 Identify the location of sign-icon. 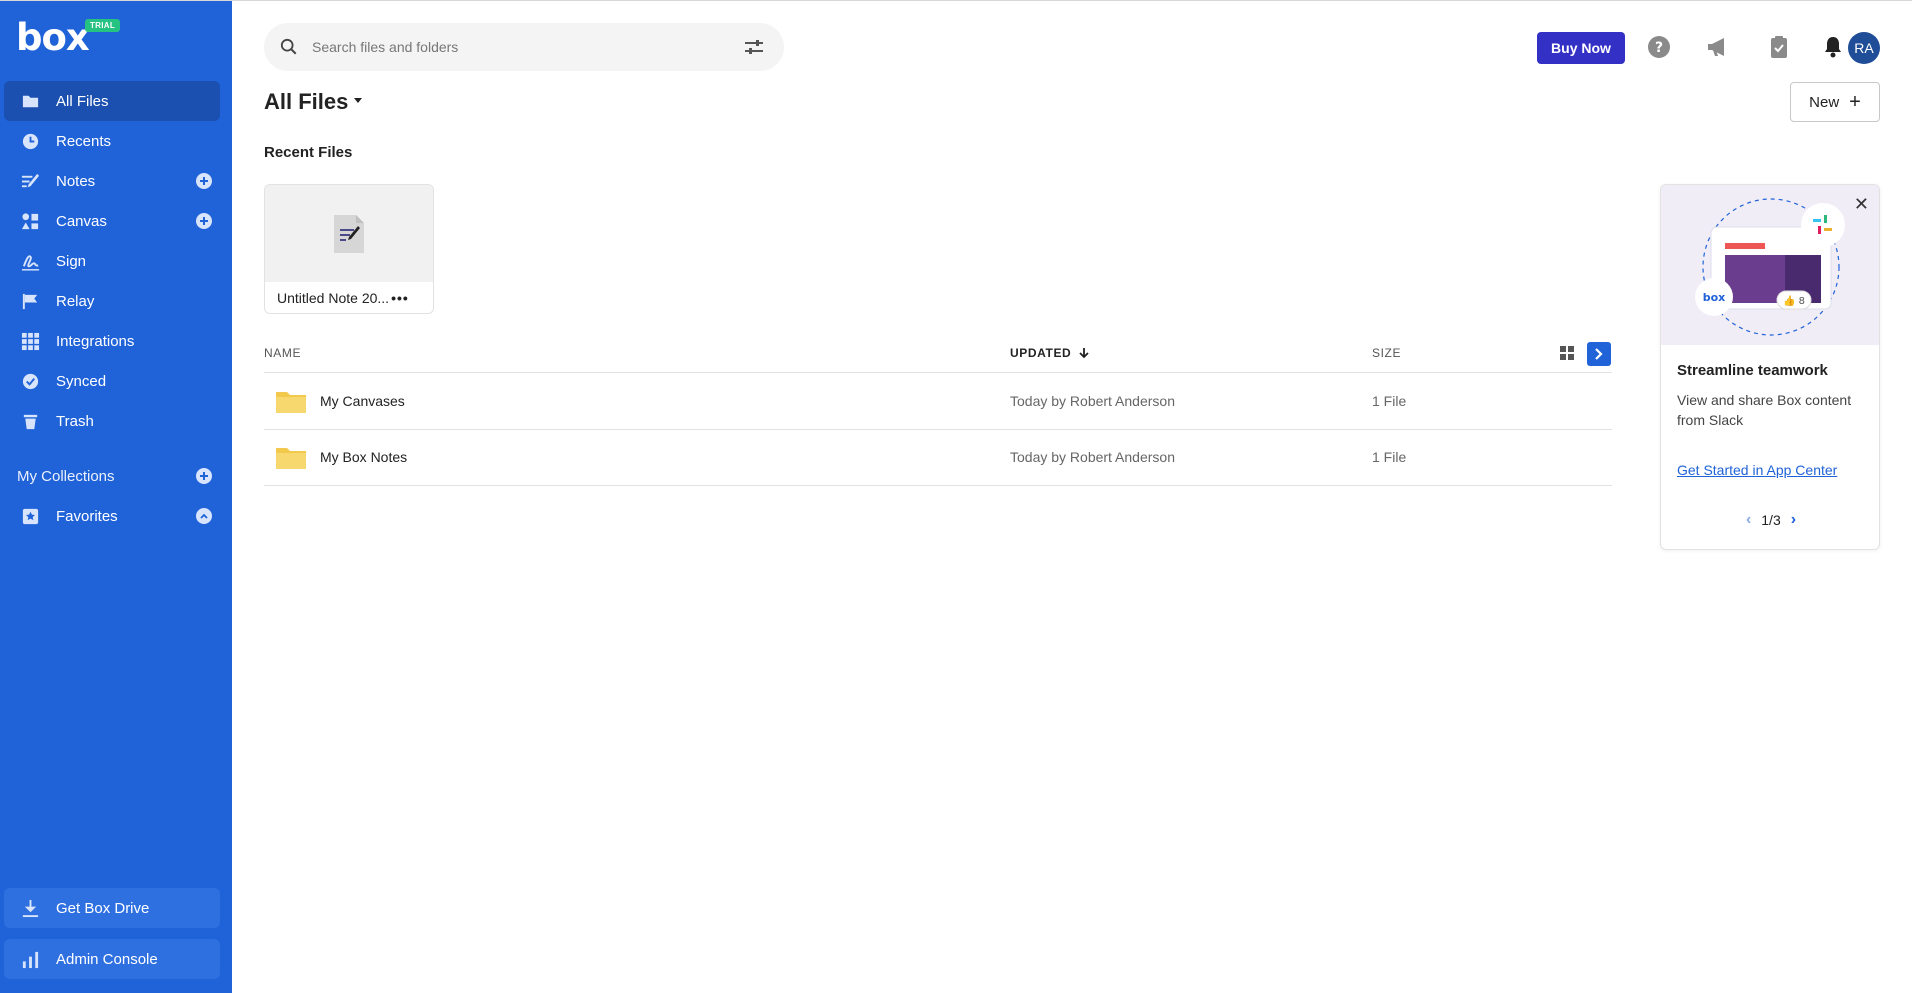
(30, 261).